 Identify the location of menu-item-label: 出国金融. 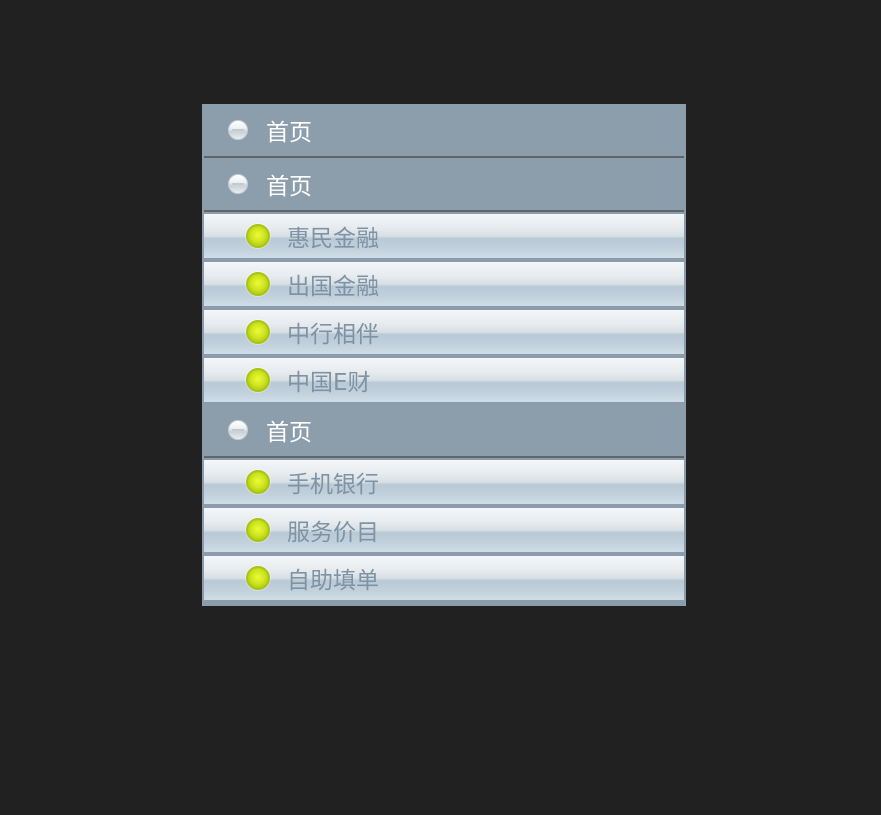
(333, 287).